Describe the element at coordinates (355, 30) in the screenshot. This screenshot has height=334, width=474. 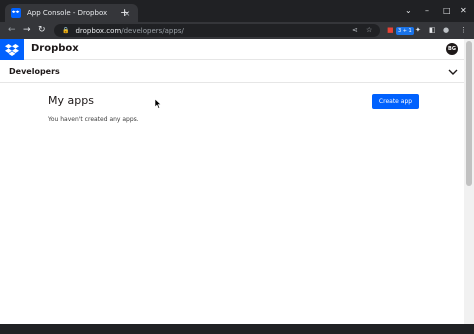
I see `share-icon: ⋖` at that location.